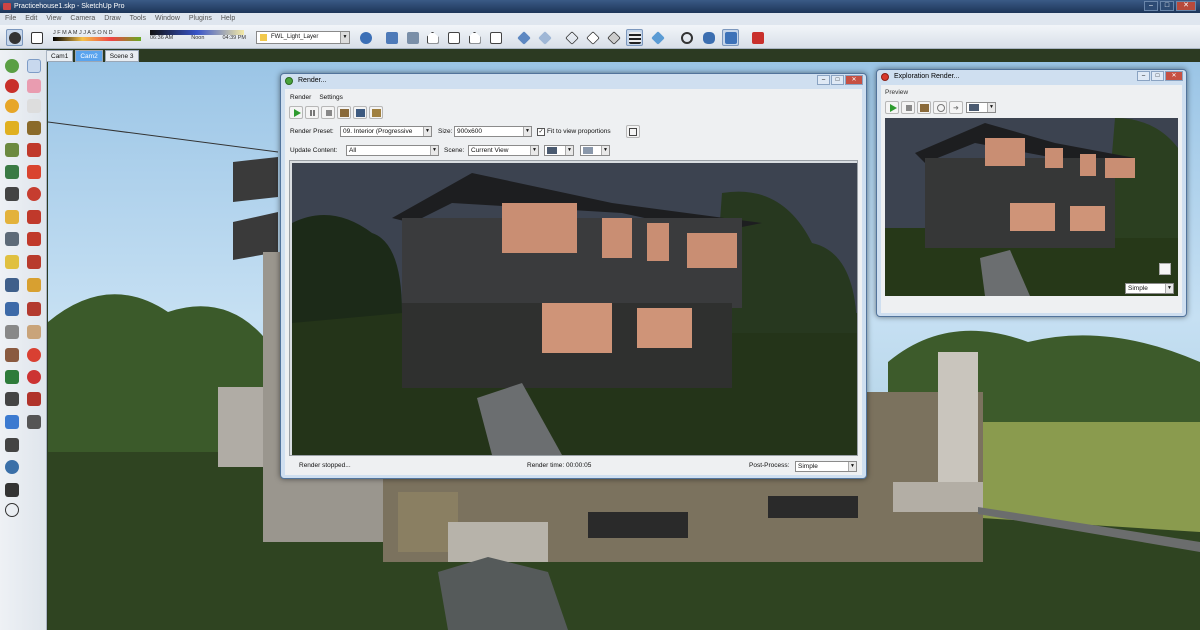  Describe the element at coordinates (924, 107) in the screenshot. I see `exploration-save-button` at that location.